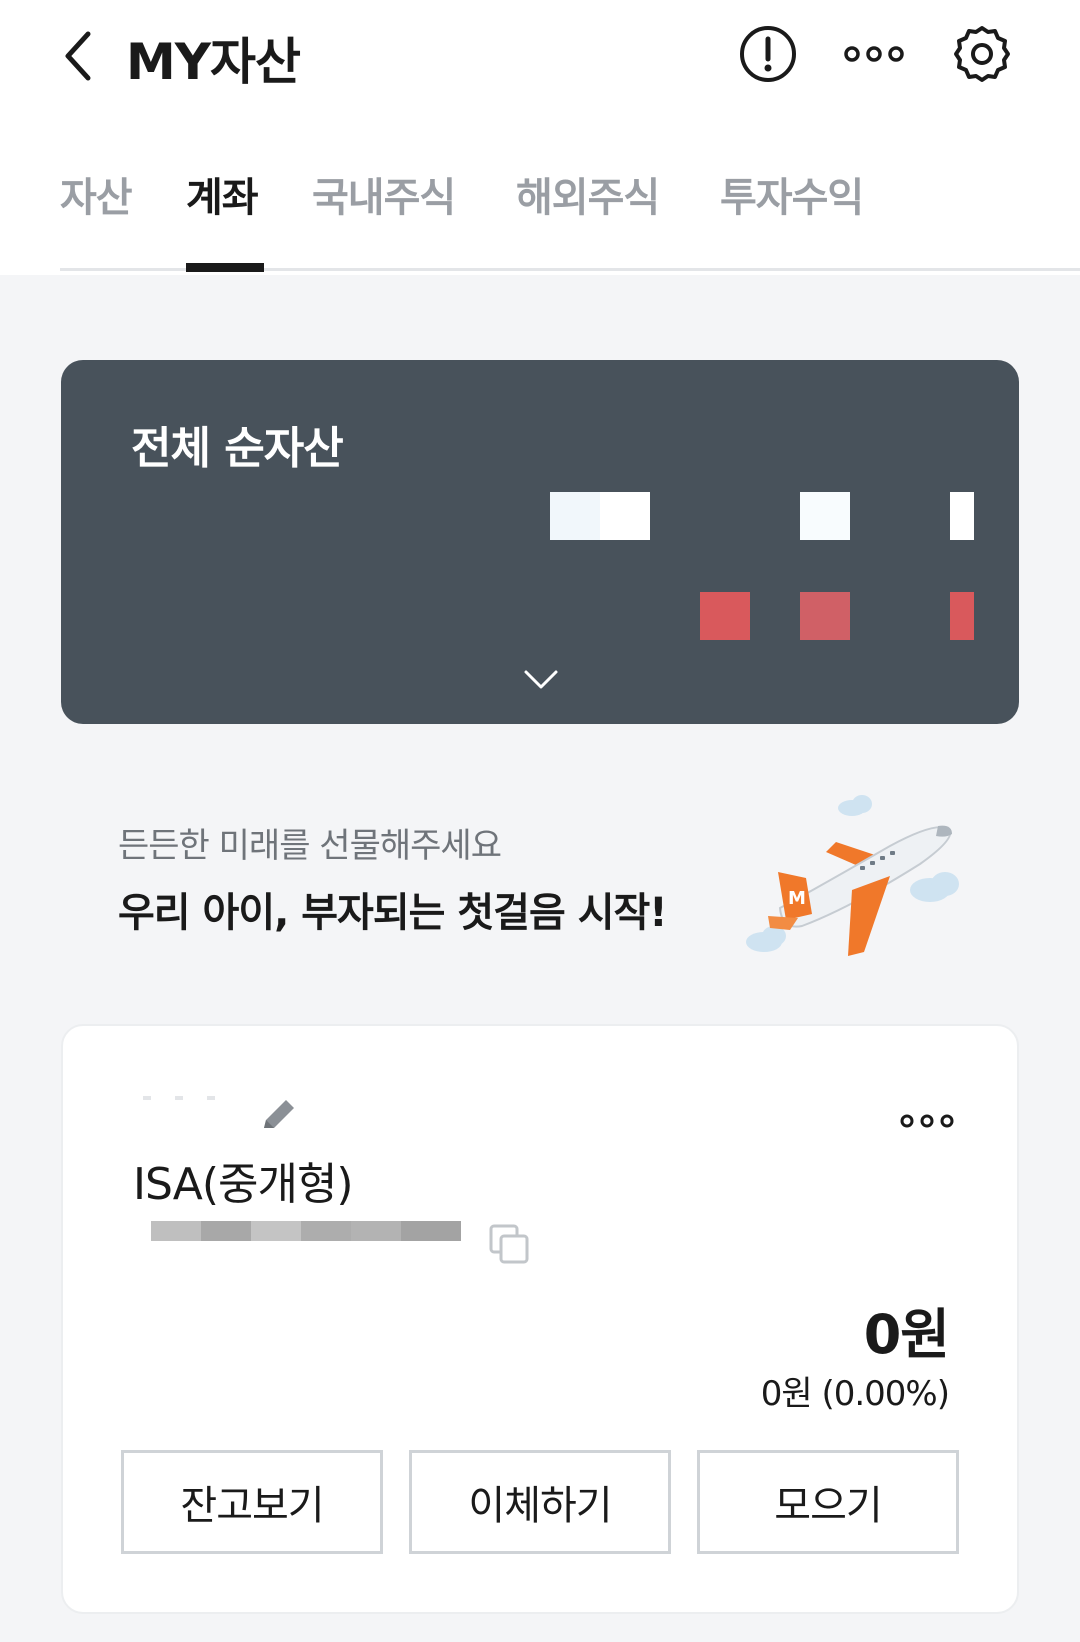 The width and height of the screenshot is (1080, 1642). Describe the element at coordinates (792, 194) in the screenshot. I see `tab-investment-returns: 투자수익` at that location.